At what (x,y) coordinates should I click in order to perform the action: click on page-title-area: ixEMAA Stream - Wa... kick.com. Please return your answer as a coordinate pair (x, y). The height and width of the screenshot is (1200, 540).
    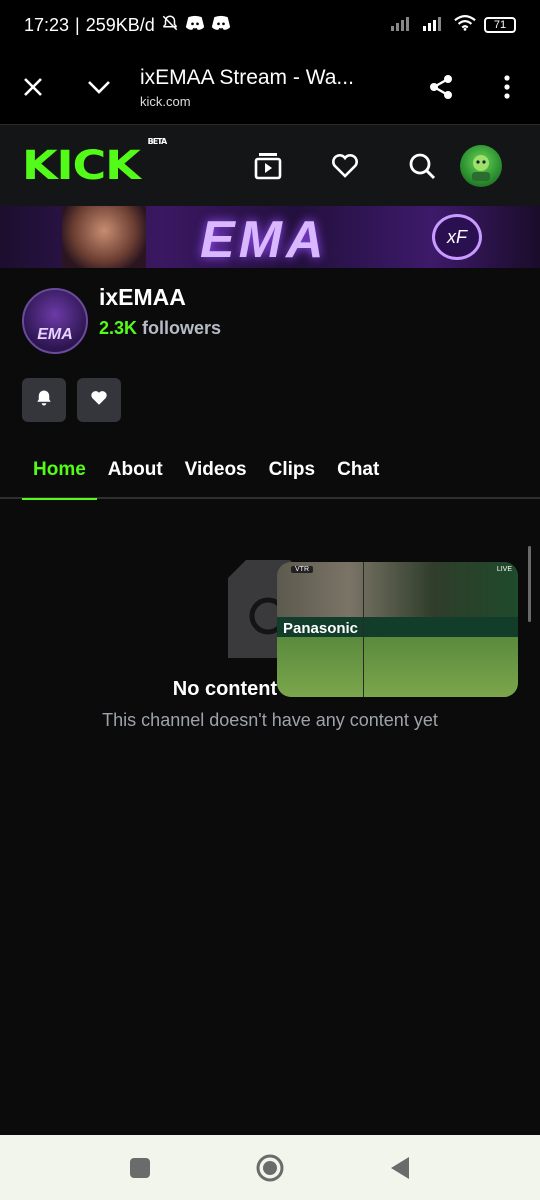
    Looking at the image, I should click on (270, 87).